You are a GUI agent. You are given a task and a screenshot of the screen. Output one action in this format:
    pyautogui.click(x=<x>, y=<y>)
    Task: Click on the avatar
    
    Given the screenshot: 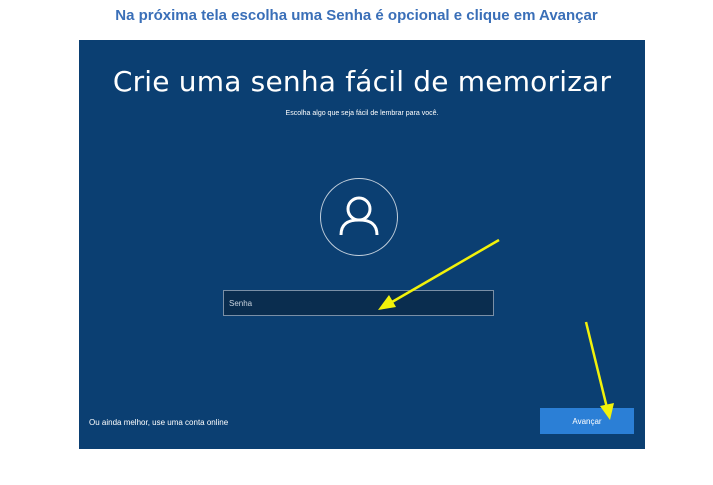 What is the action you would take?
    pyautogui.click(x=359, y=217)
    